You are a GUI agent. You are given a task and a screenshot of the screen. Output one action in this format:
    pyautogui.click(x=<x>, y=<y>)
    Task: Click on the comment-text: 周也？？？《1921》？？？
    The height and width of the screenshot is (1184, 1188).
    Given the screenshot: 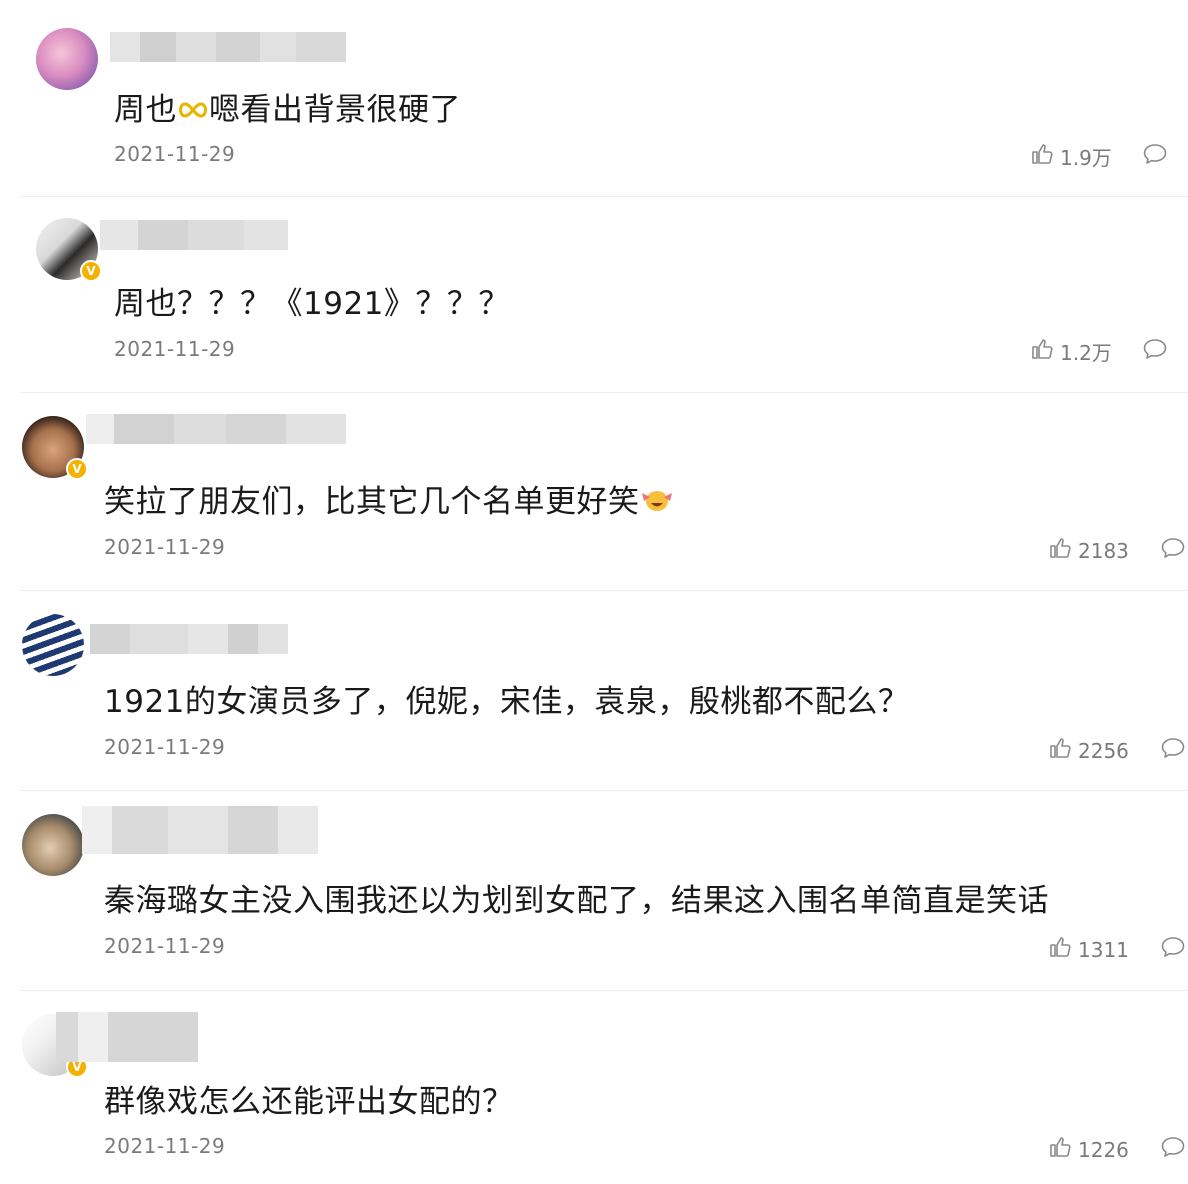 What is the action you would take?
    pyautogui.click(x=312, y=304)
    